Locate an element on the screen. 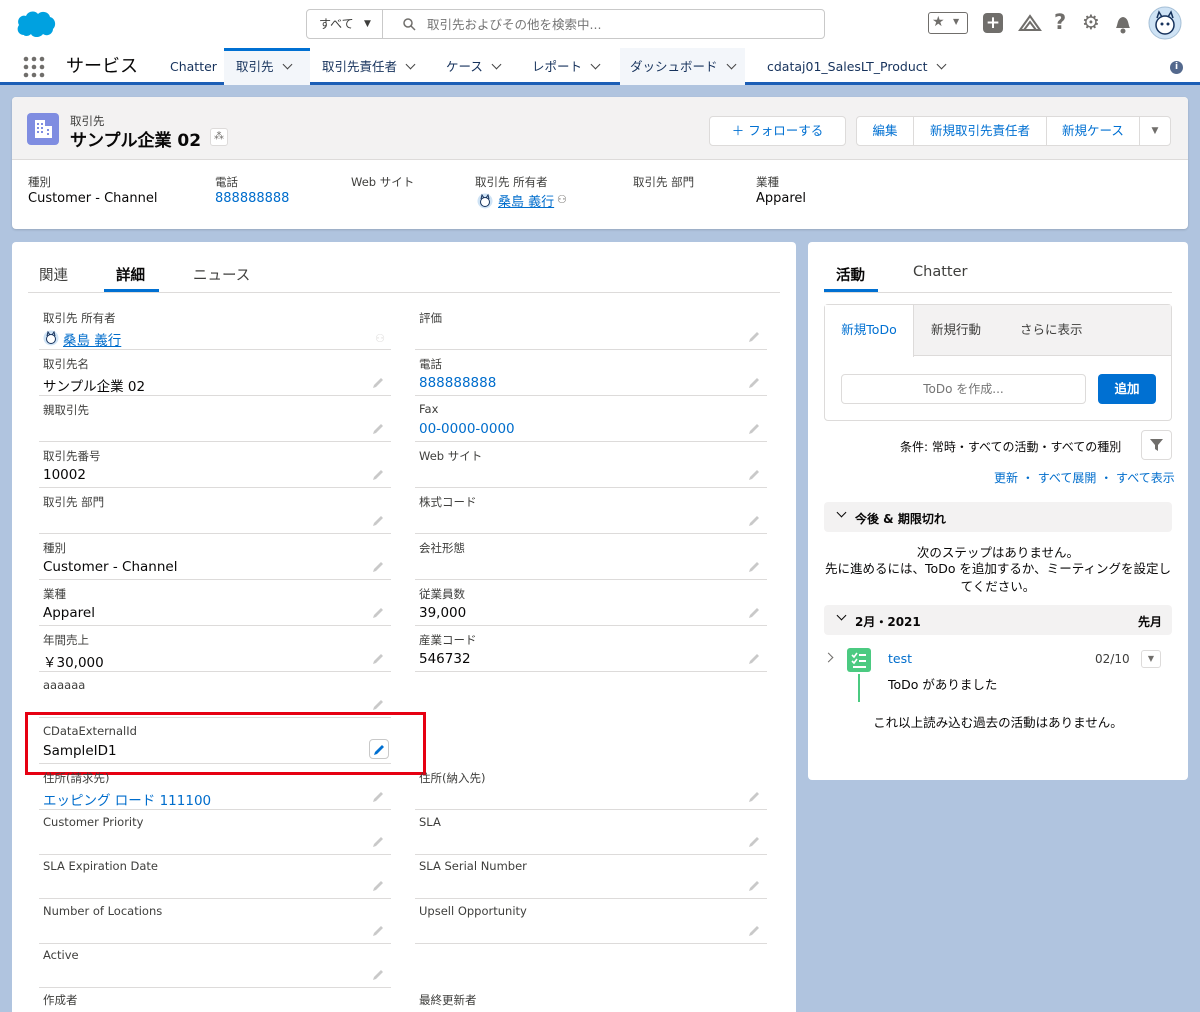 The image size is (1200, 1012). tab-chatter: Chatter is located at coordinates (940, 272).